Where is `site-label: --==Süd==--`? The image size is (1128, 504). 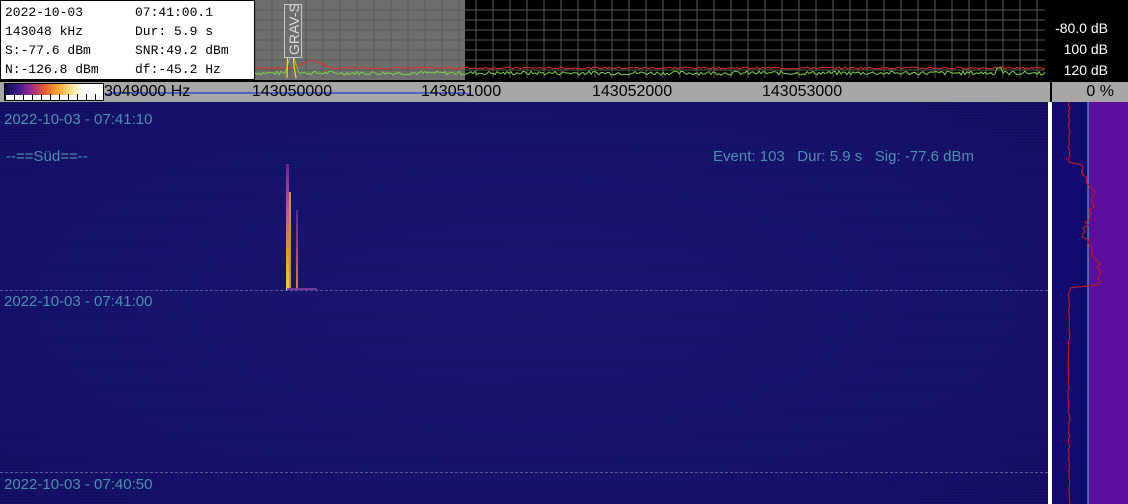 site-label: --==Süd==-- is located at coordinates (47, 156).